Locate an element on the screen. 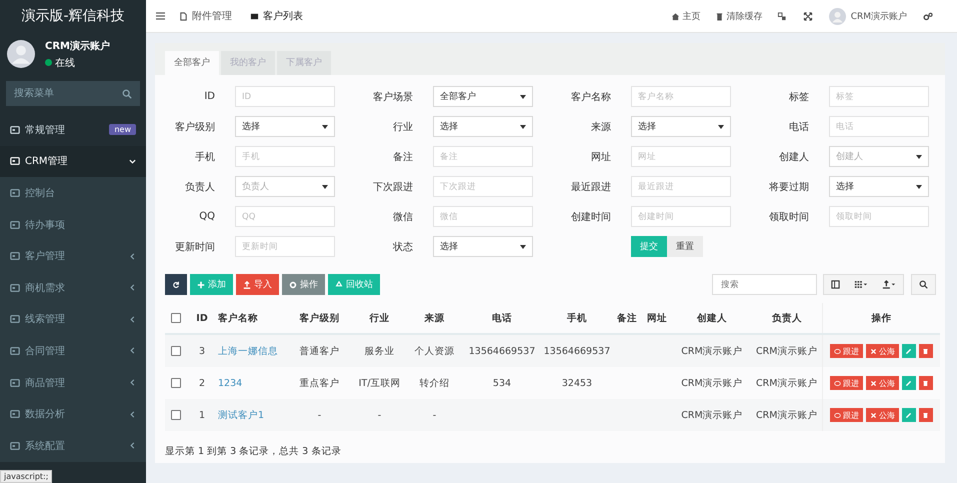 This screenshot has width=957, height=483. input-field: 网址 is located at coordinates (681, 156).